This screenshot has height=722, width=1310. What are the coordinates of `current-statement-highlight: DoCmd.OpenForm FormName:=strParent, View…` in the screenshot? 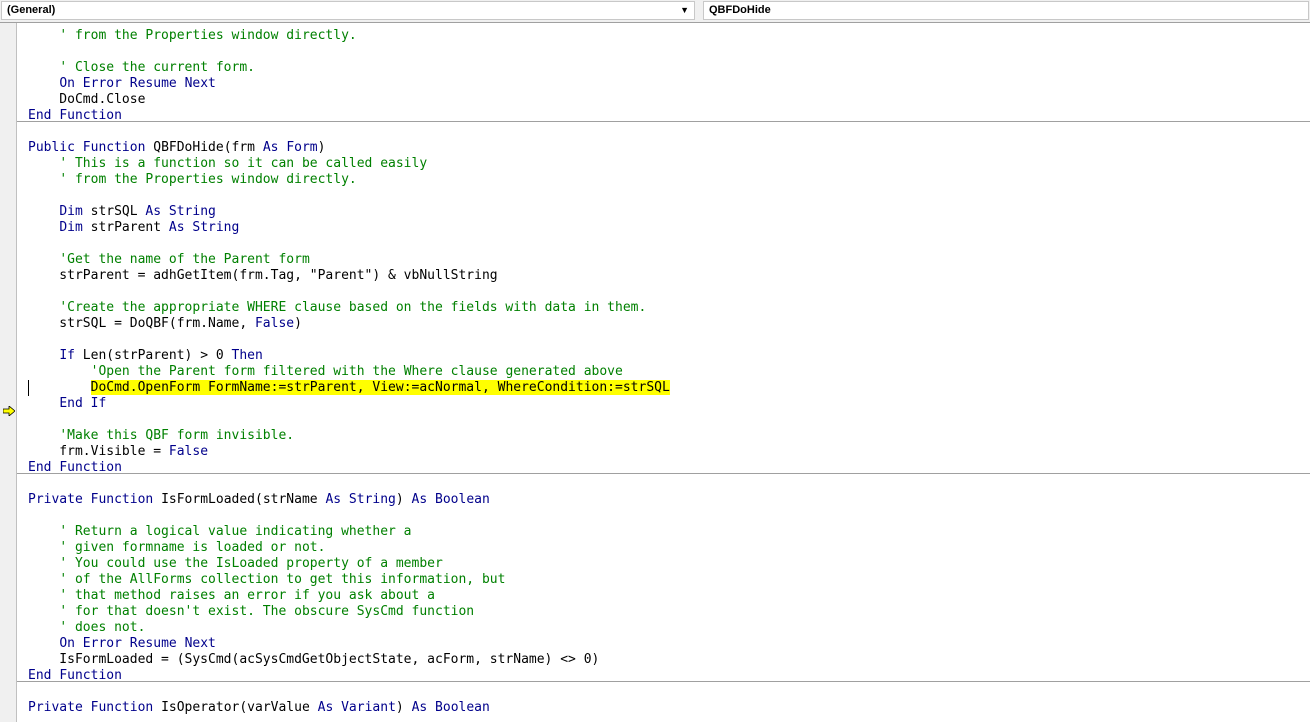 It's located at (380, 387).